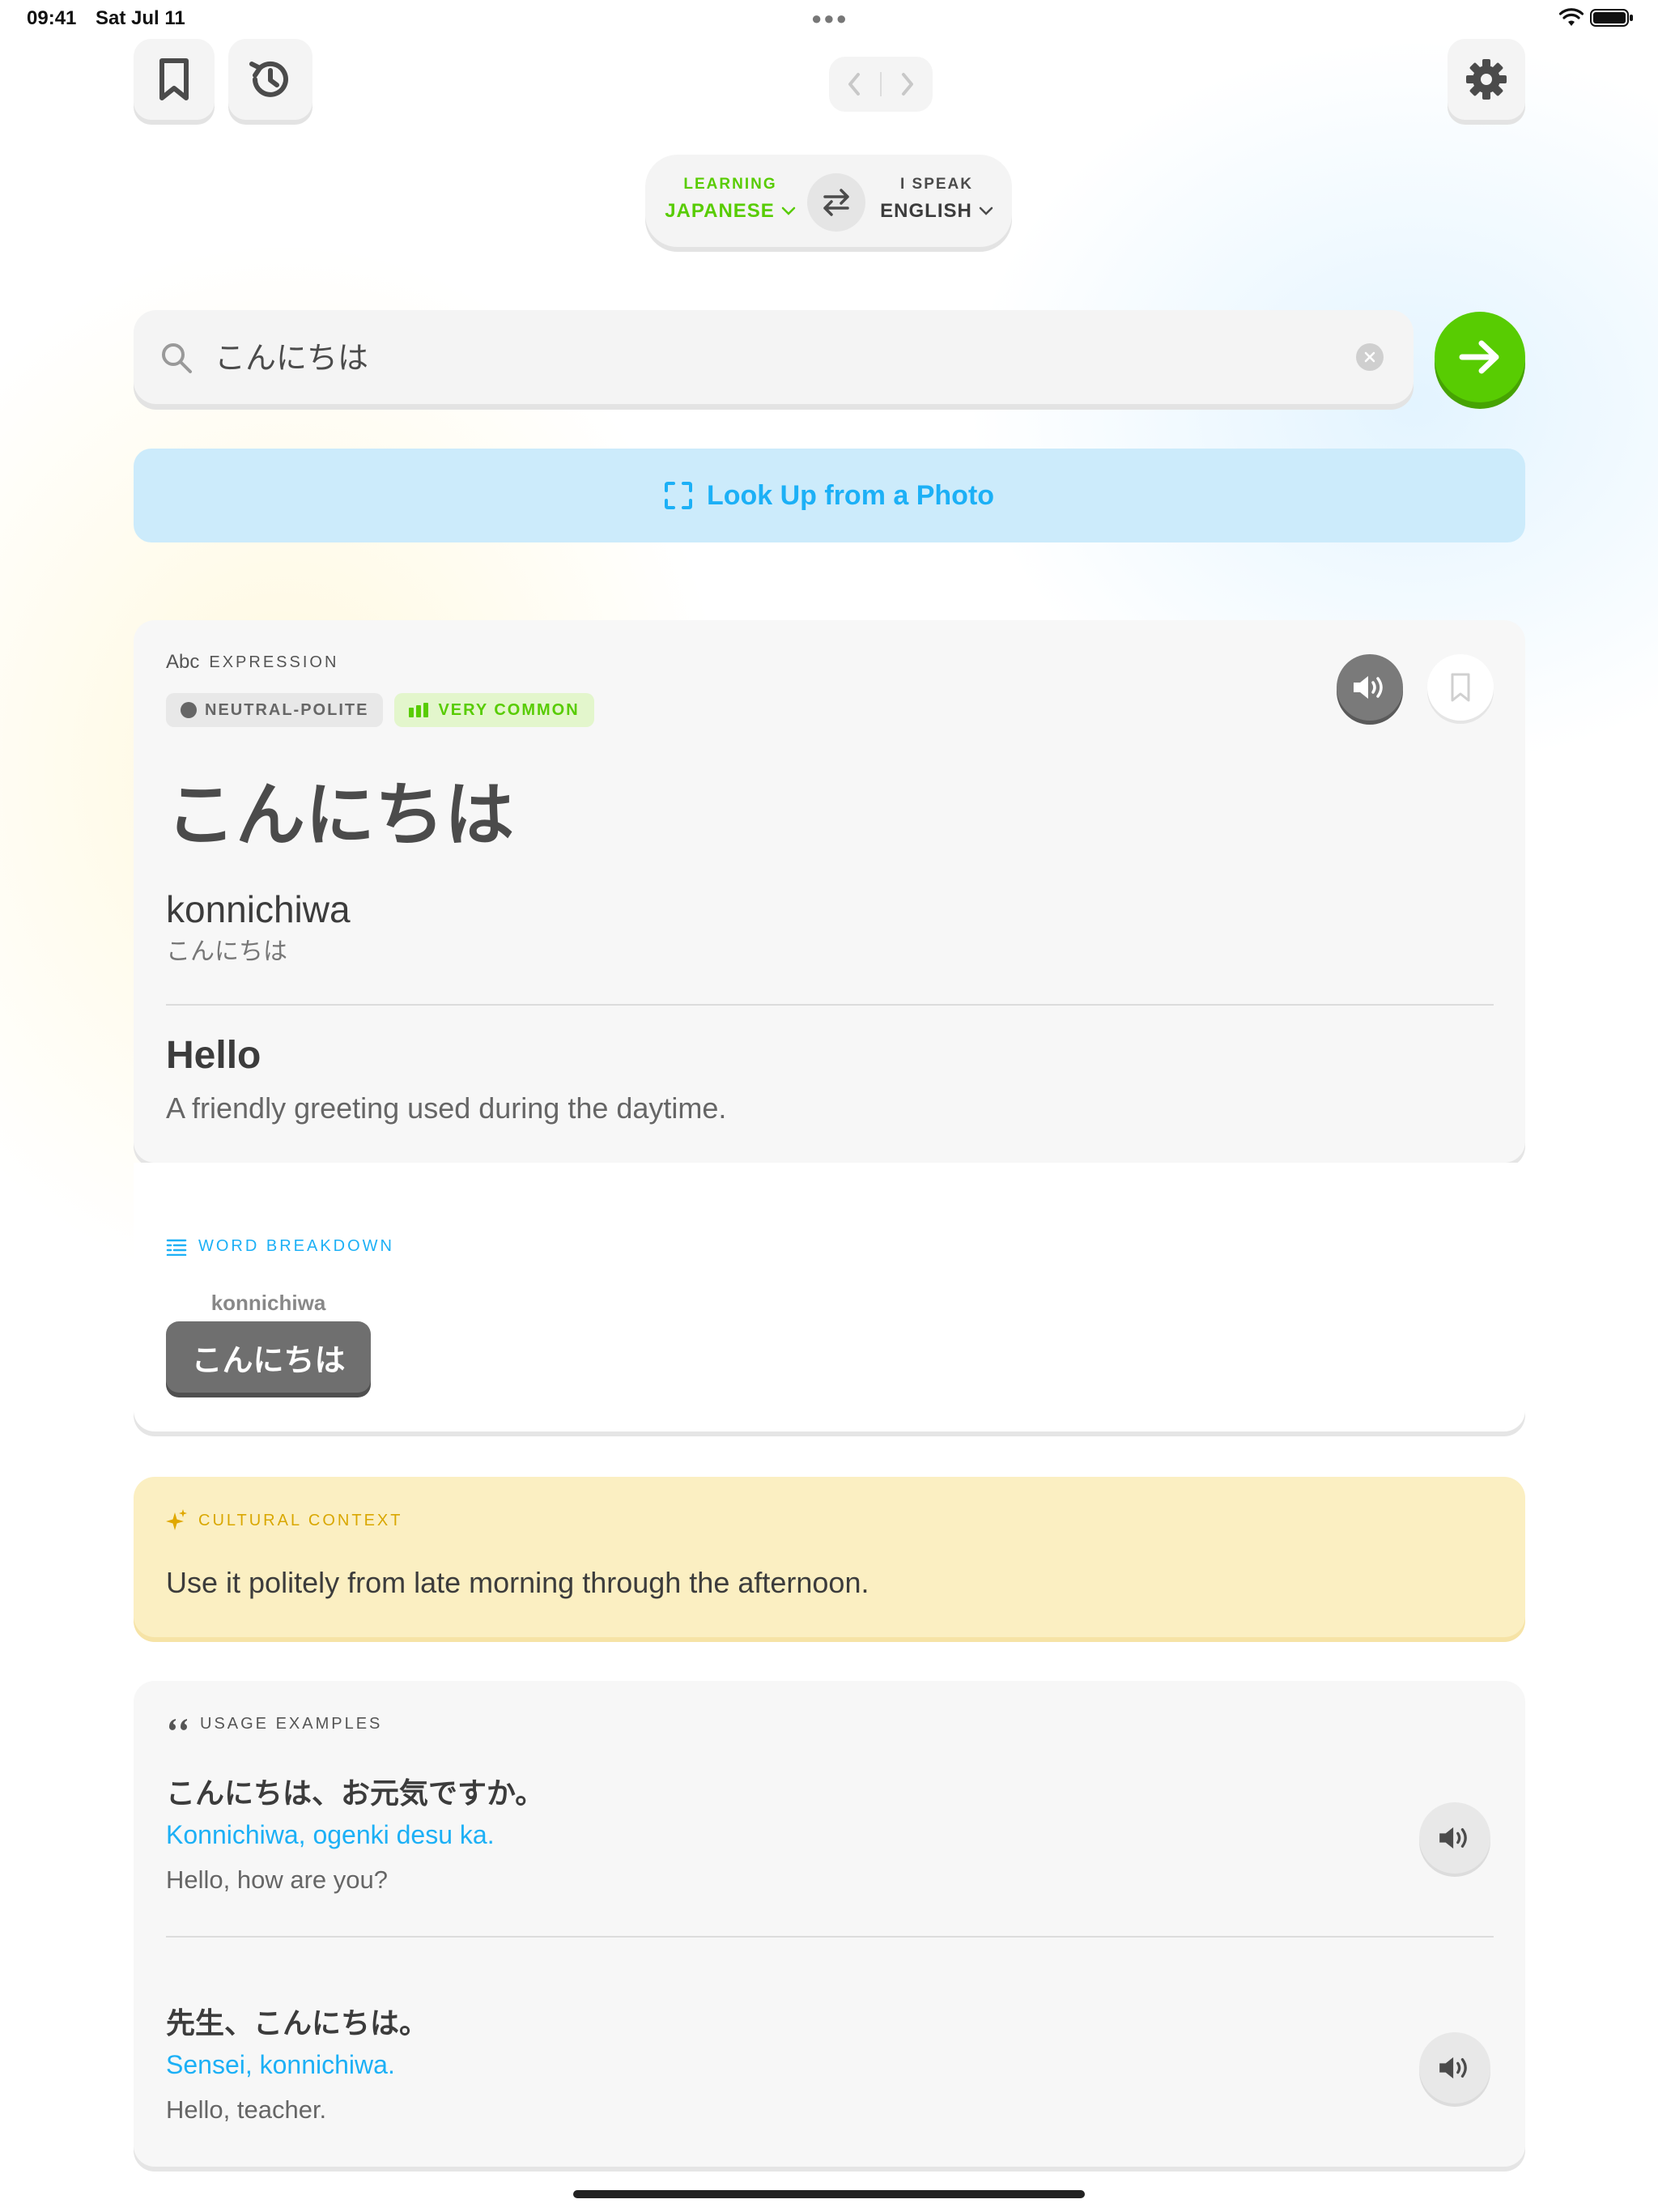 The width and height of the screenshot is (1658, 2212). What do you see at coordinates (419, 710) in the screenshot?
I see `frequency-bars-icon` at bounding box center [419, 710].